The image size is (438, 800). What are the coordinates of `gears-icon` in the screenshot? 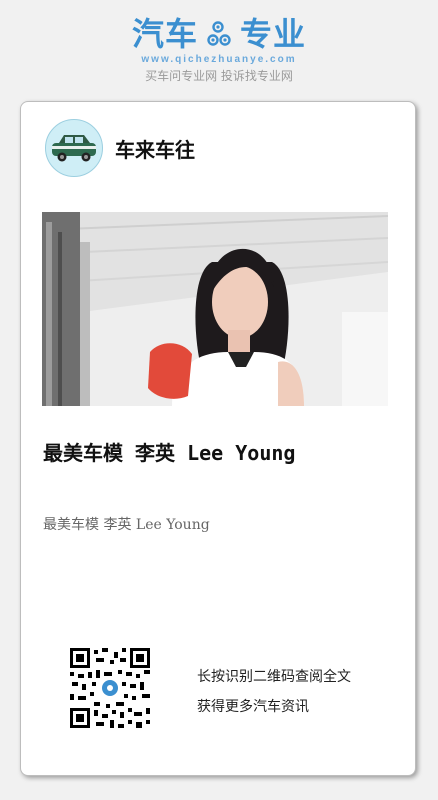 It's located at (219, 33).